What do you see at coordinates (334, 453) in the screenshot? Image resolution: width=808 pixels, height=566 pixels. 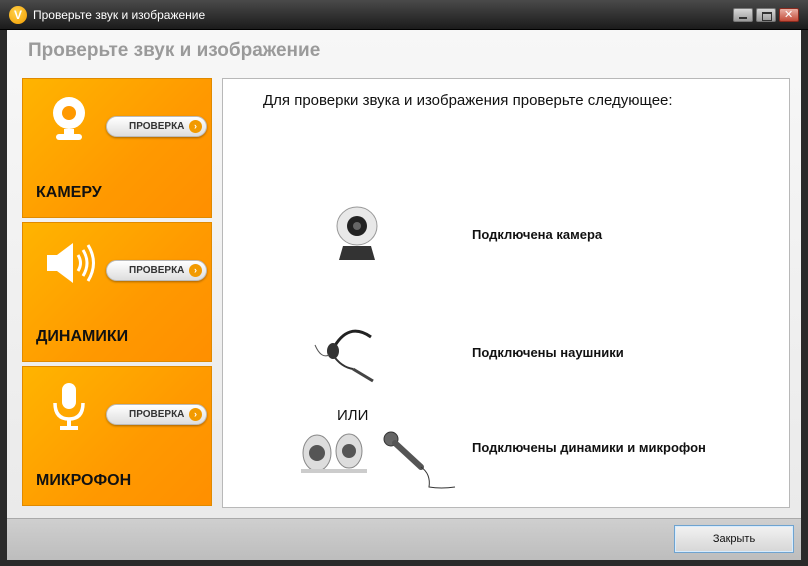 I see `speakers-image` at bounding box center [334, 453].